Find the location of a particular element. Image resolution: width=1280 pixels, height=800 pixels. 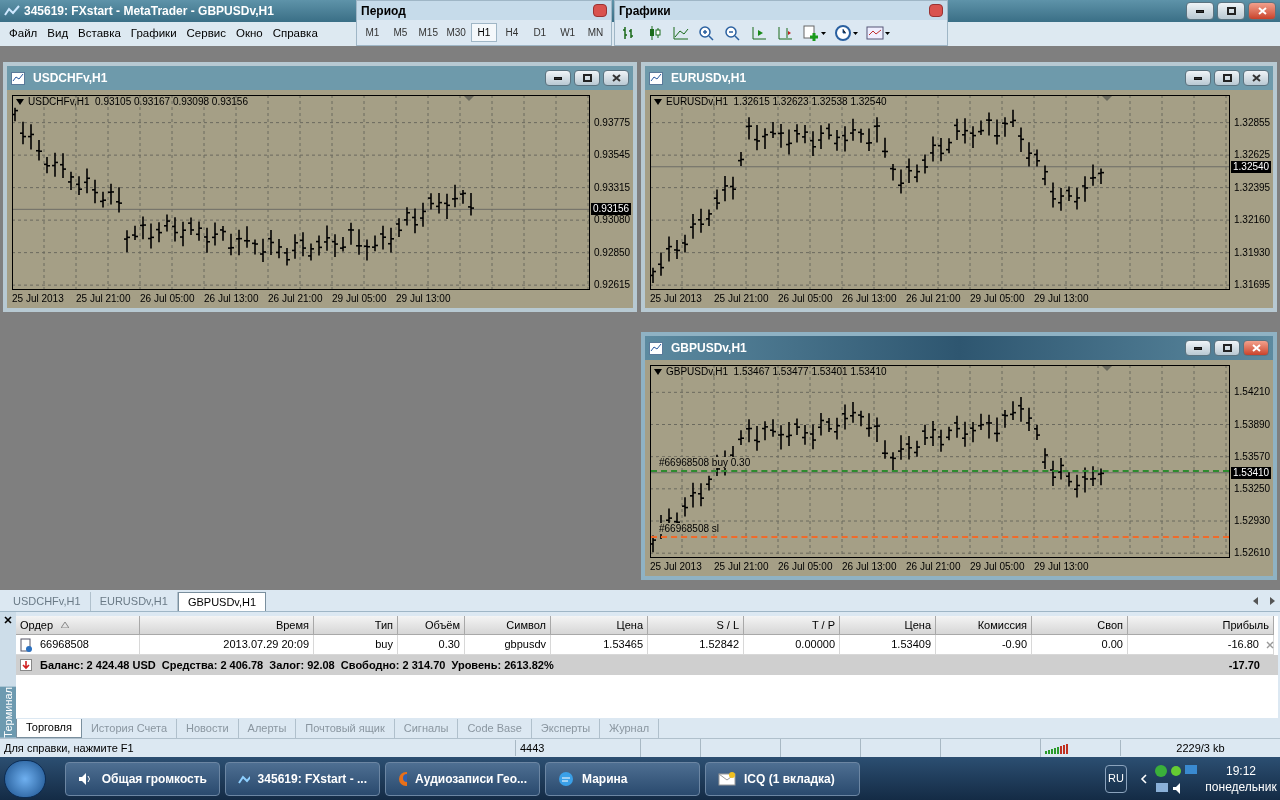

chart-shift-icon is located at coordinates (785, 33).